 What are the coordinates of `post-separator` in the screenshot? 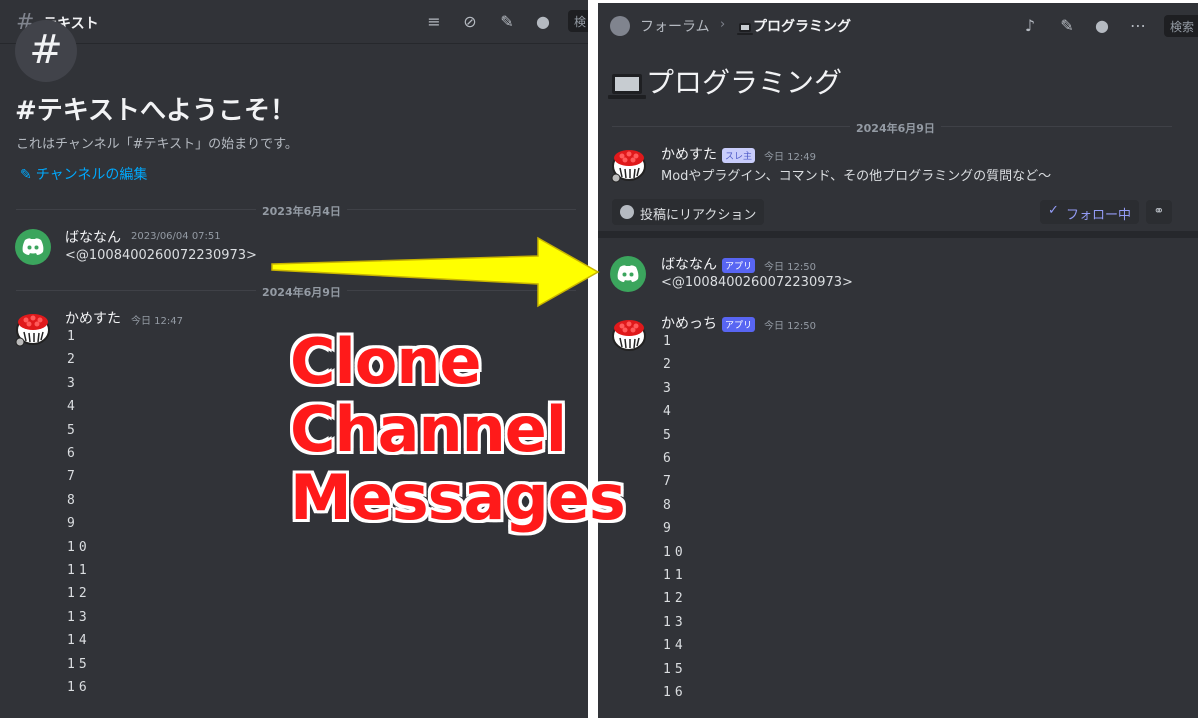 It's located at (898, 234).